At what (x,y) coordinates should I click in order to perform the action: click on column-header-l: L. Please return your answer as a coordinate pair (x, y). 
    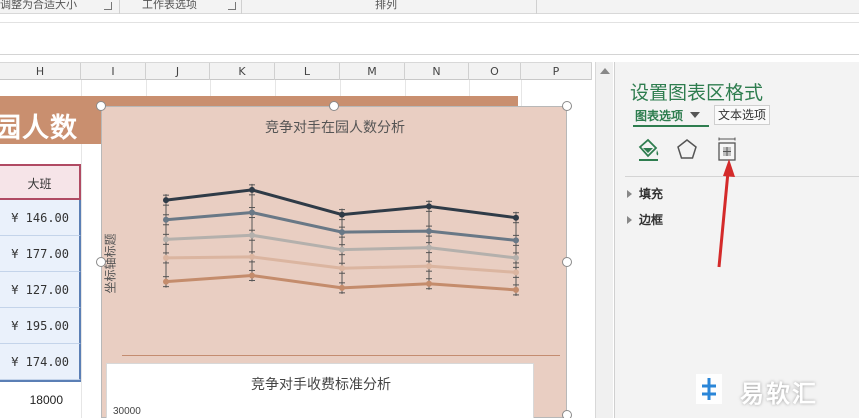
    Looking at the image, I should click on (307, 71).